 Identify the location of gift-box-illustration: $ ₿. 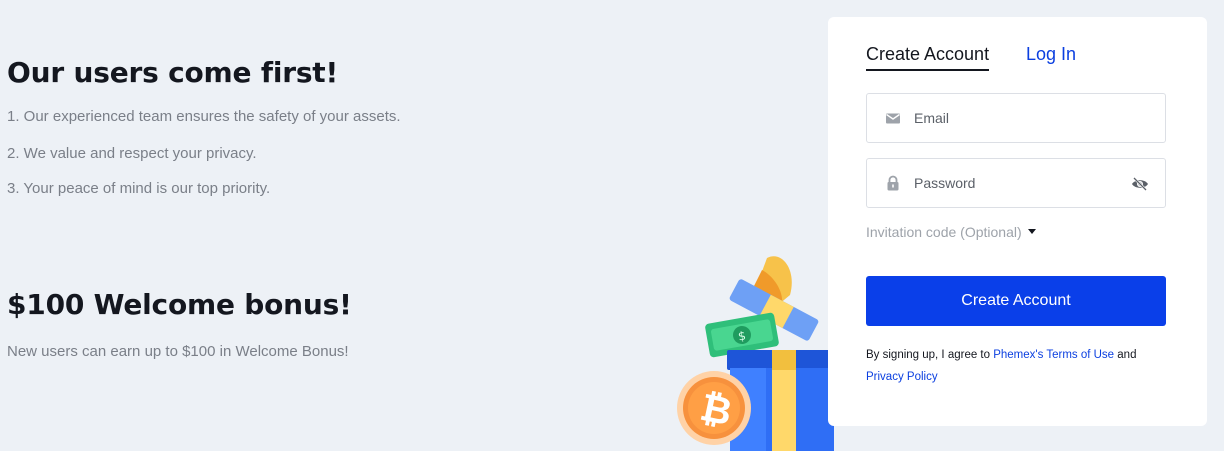
(757, 353).